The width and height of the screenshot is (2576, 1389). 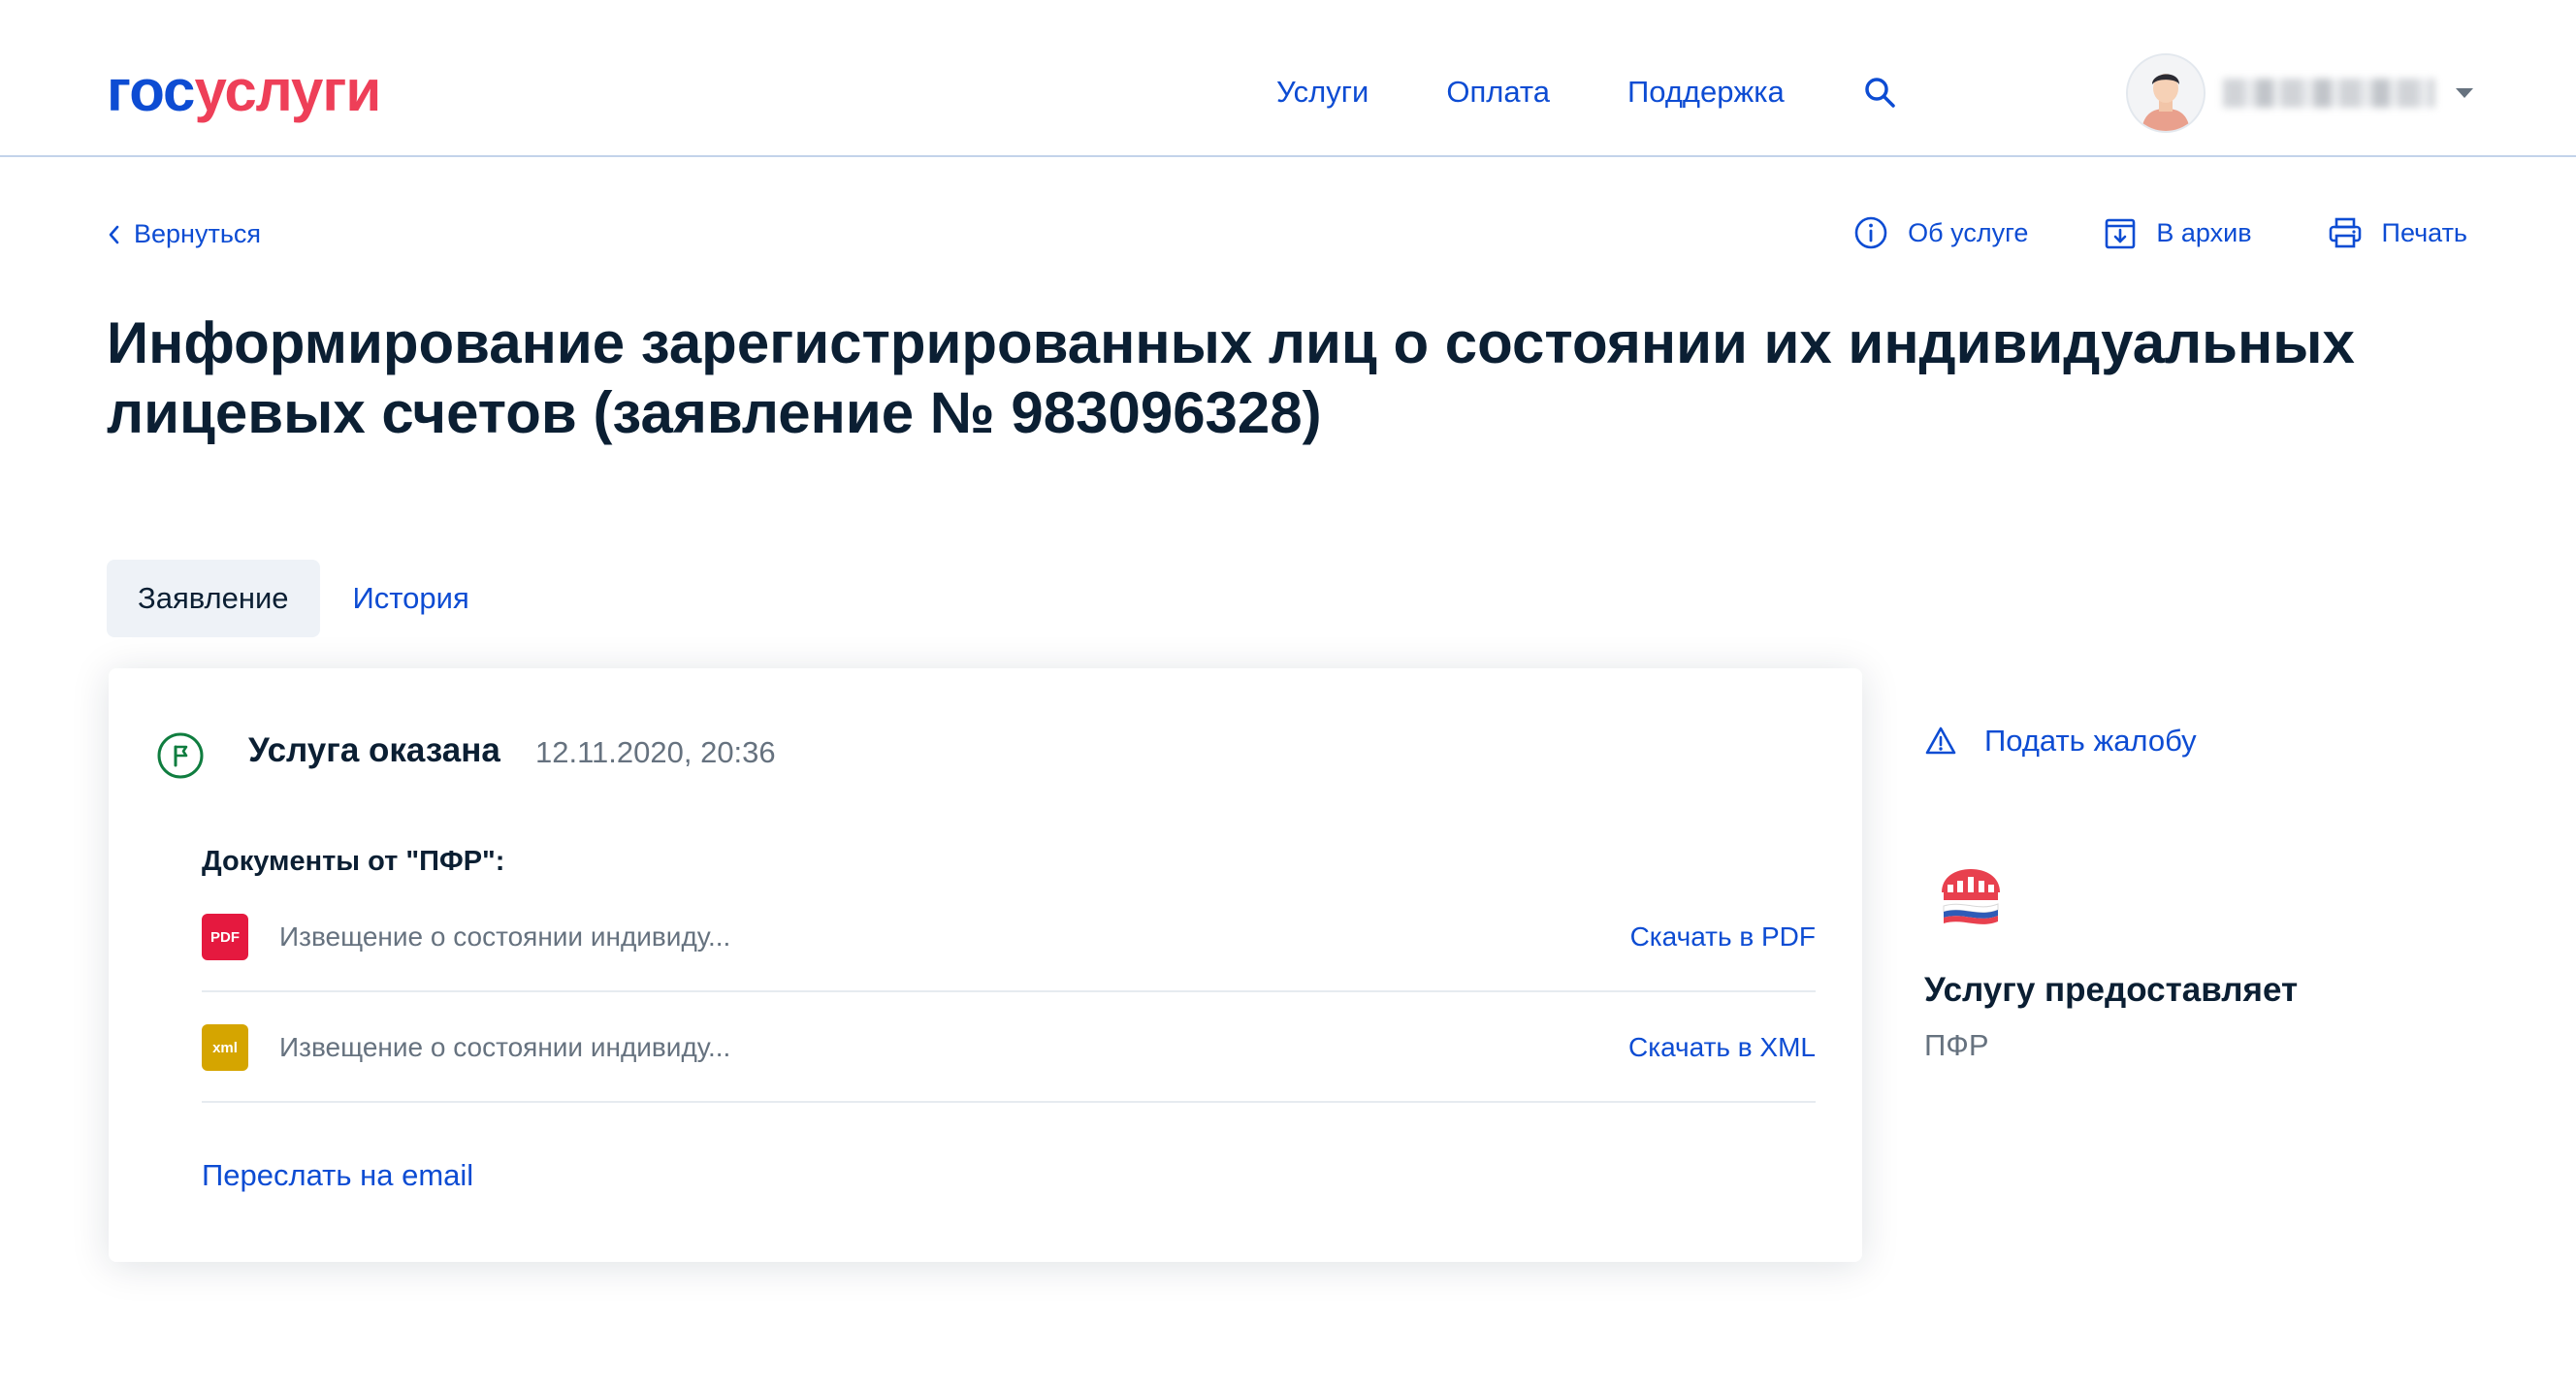 I want to click on printer-icon, so click(x=2345, y=232).